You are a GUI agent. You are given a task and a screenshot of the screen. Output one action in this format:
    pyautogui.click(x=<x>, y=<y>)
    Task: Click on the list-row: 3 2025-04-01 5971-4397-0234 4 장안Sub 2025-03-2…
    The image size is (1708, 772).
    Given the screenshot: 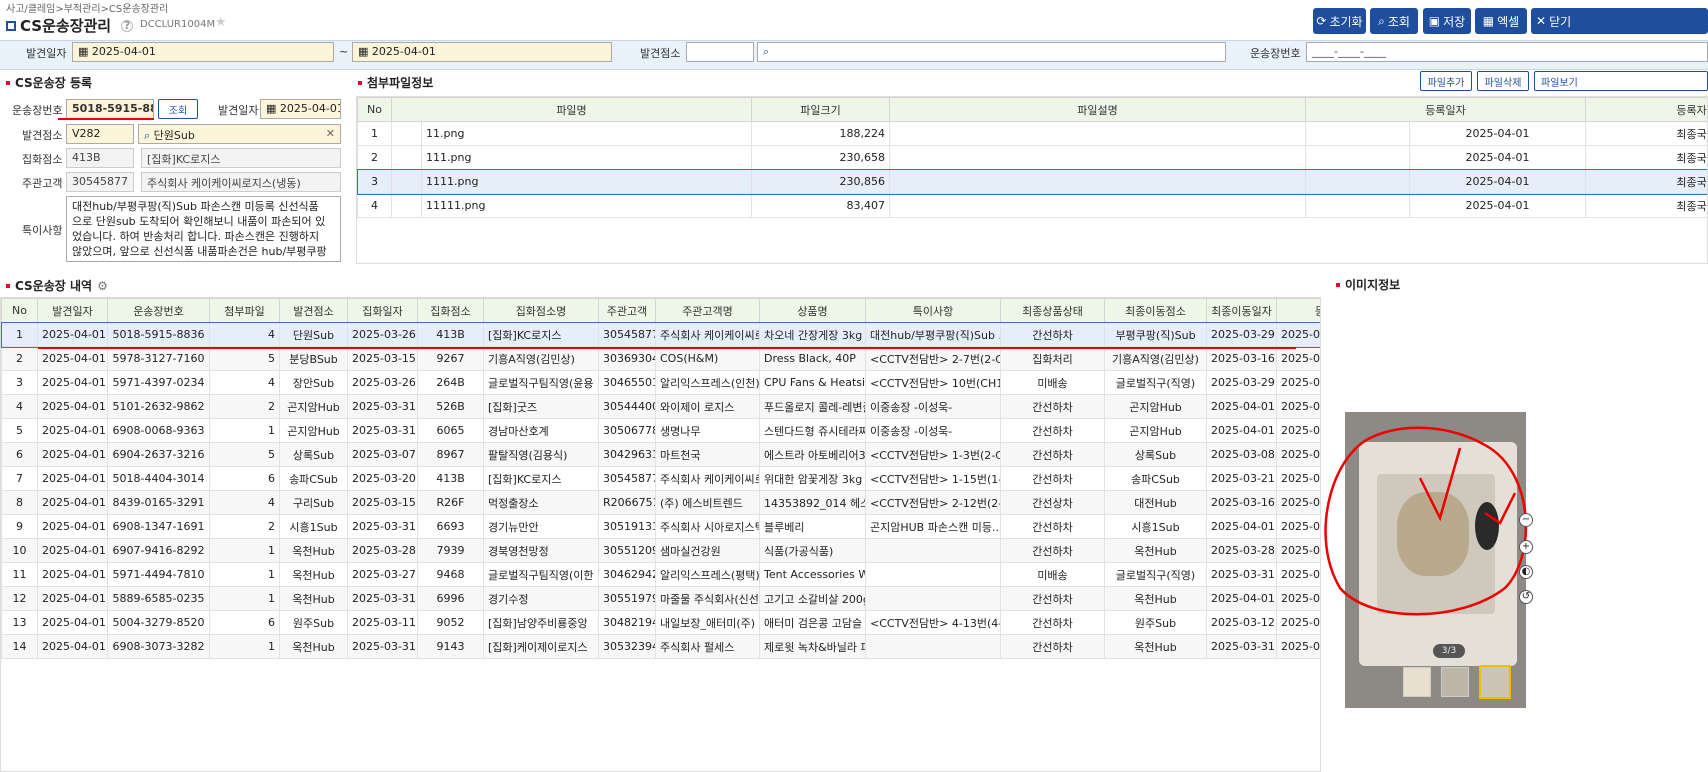 What is the action you would take?
    pyautogui.click(x=660, y=382)
    